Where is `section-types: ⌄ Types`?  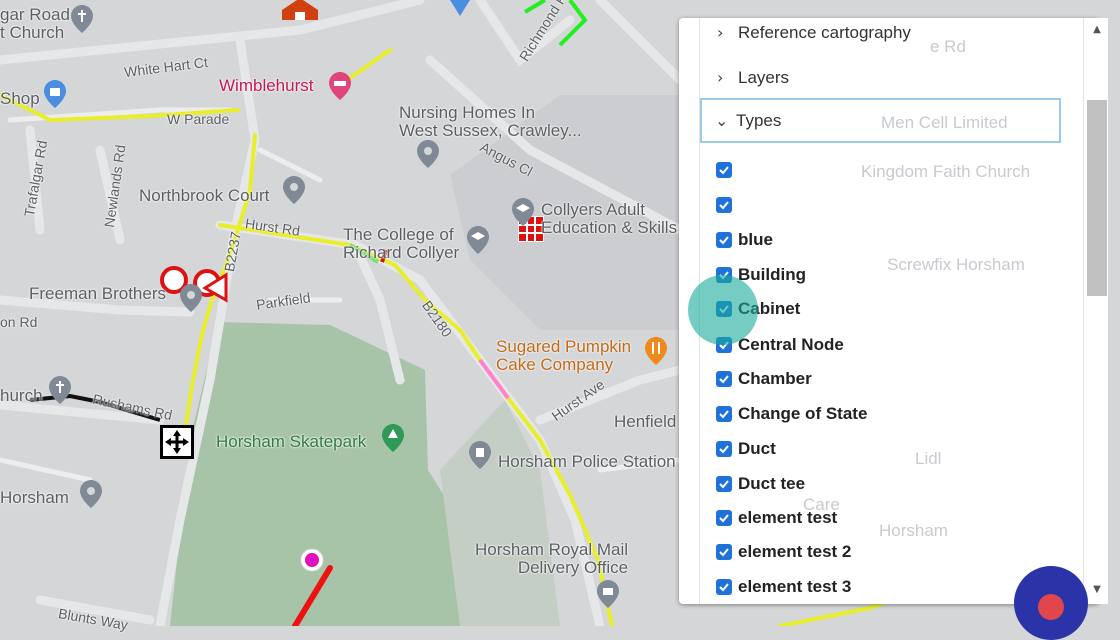
section-types: ⌄ Types is located at coordinates (880, 120).